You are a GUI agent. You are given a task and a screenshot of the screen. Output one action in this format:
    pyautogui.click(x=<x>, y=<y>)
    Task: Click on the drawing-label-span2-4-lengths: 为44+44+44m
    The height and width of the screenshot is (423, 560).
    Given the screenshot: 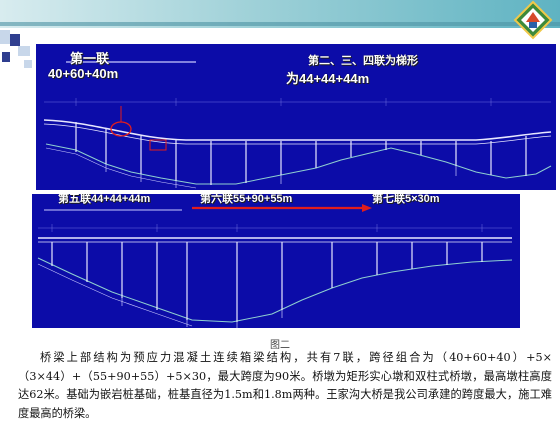 What is the action you would take?
    pyautogui.click(x=328, y=78)
    